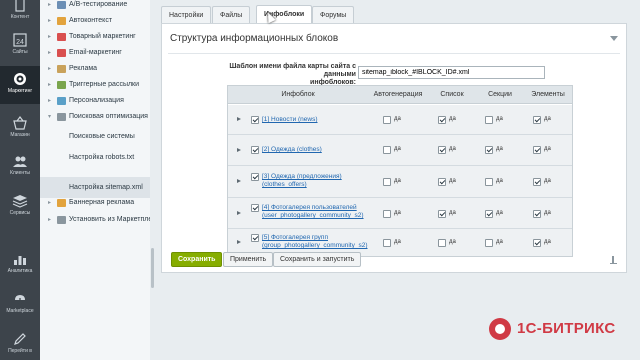 Image resolution: width=640 pixels, height=360 pixels. Describe the element at coordinates (20, 15) in the screenshot. I see `rail-item-content: Контент` at that location.